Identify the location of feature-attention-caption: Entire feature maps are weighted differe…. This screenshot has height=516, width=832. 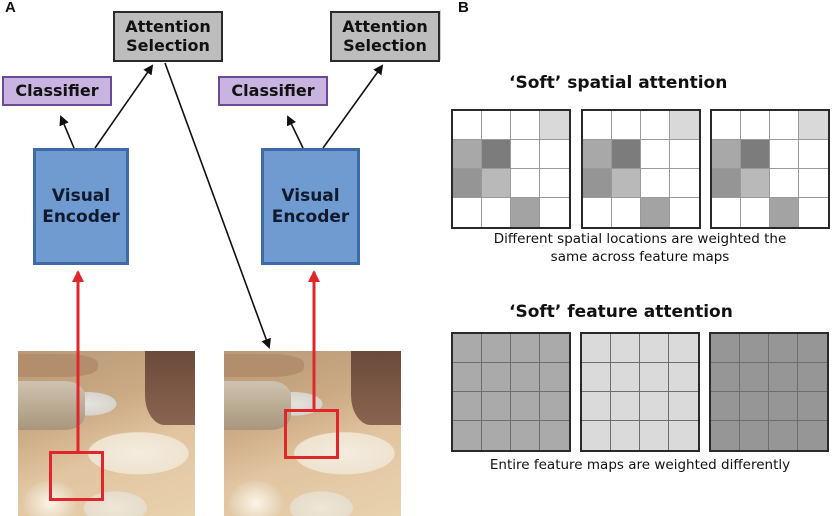
(640, 465).